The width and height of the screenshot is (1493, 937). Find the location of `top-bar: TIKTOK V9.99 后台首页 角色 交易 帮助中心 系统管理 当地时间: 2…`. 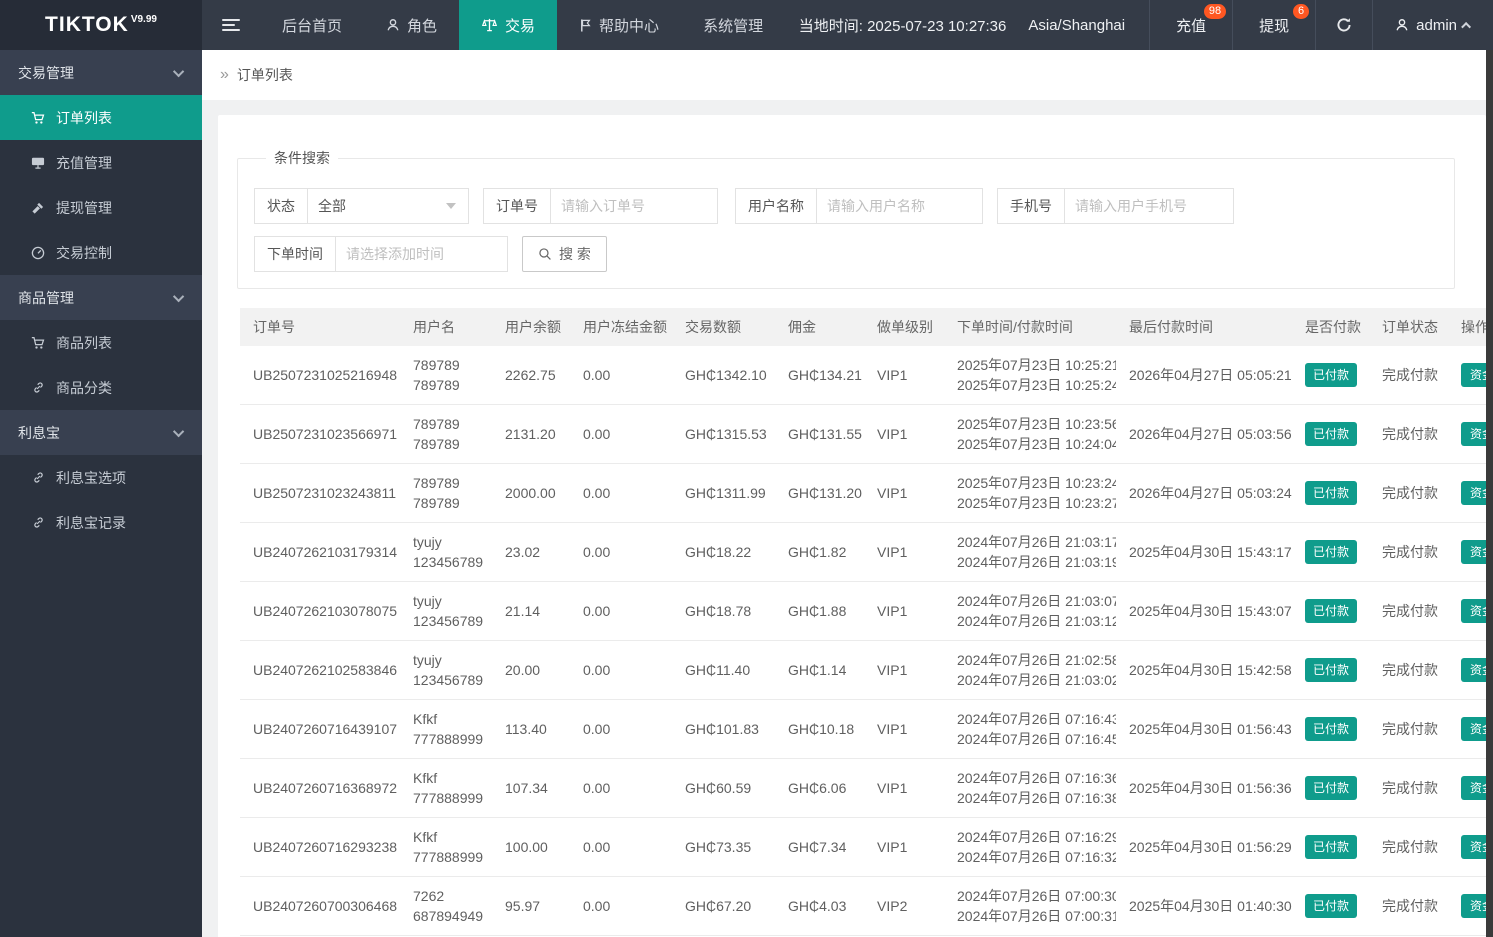

top-bar: TIKTOK V9.99 后台首页 角色 交易 帮助中心 系统管理 当地时间: 2… is located at coordinates (746, 25).